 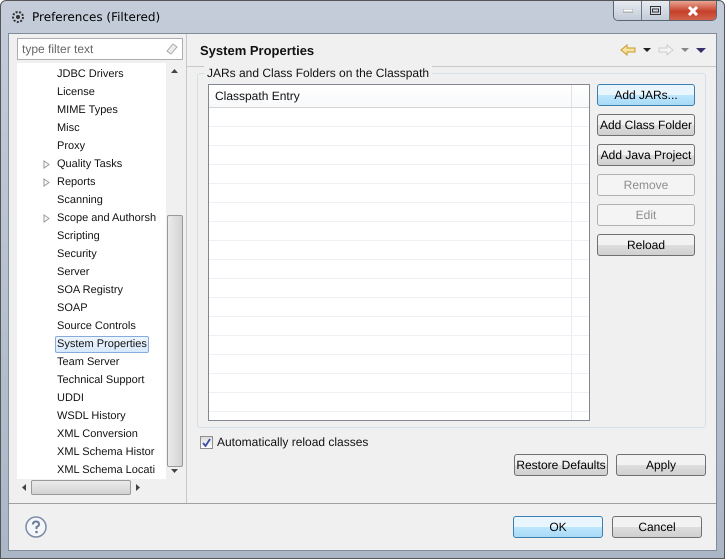 I want to click on tree-item: Misc, so click(x=68, y=128).